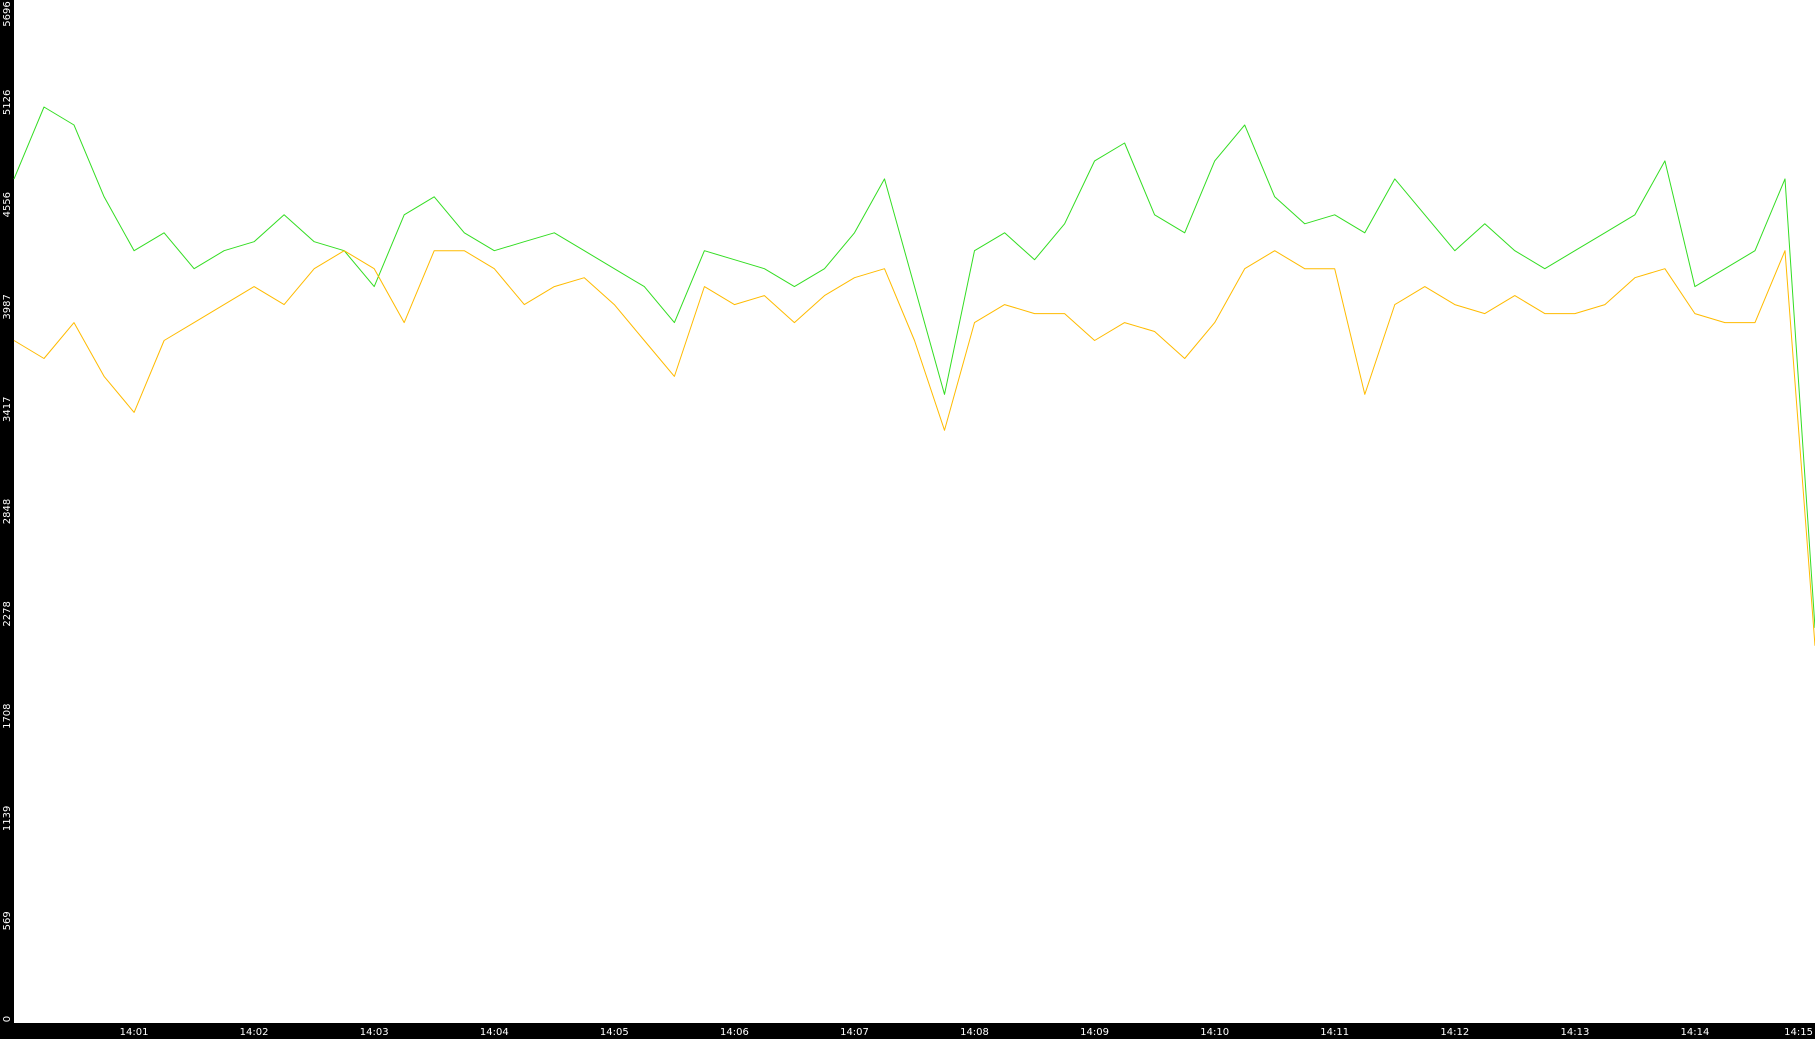 The image size is (1815, 1039). Describe the element at coordinates (614, 1032) in the screenshot. I see `x-tick-label: 14:05` at that location.